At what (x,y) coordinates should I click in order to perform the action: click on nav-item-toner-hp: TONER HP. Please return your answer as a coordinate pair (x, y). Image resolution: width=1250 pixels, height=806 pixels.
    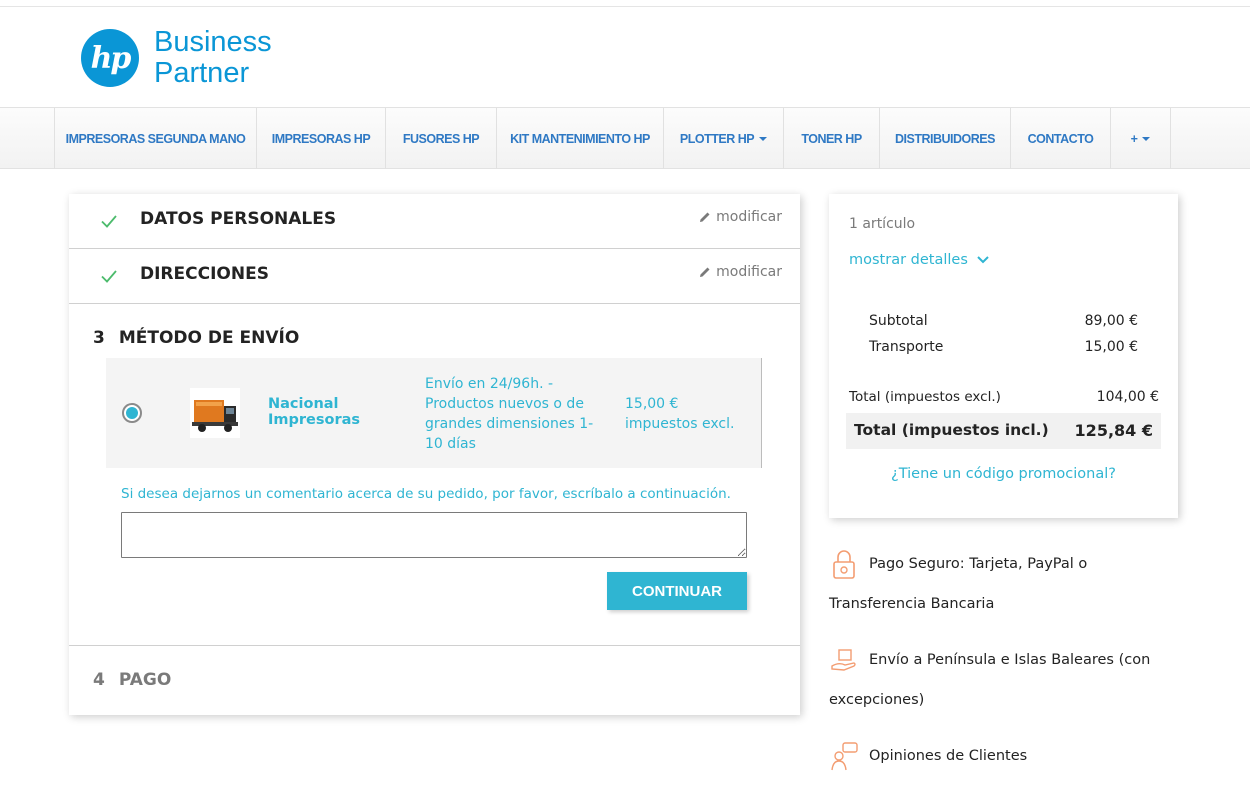
    Looking at the image, I should click on (832, 138).